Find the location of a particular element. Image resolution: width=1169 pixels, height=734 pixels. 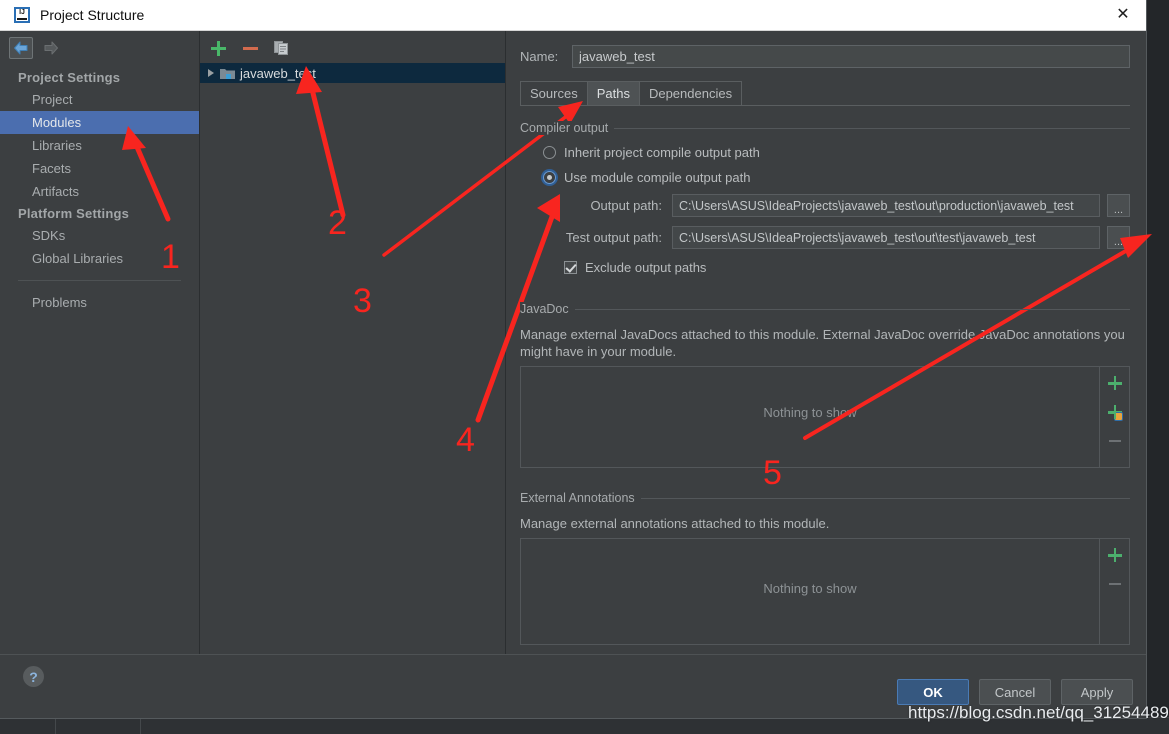

arrow-right-icon is located at coordinates (51, 48).